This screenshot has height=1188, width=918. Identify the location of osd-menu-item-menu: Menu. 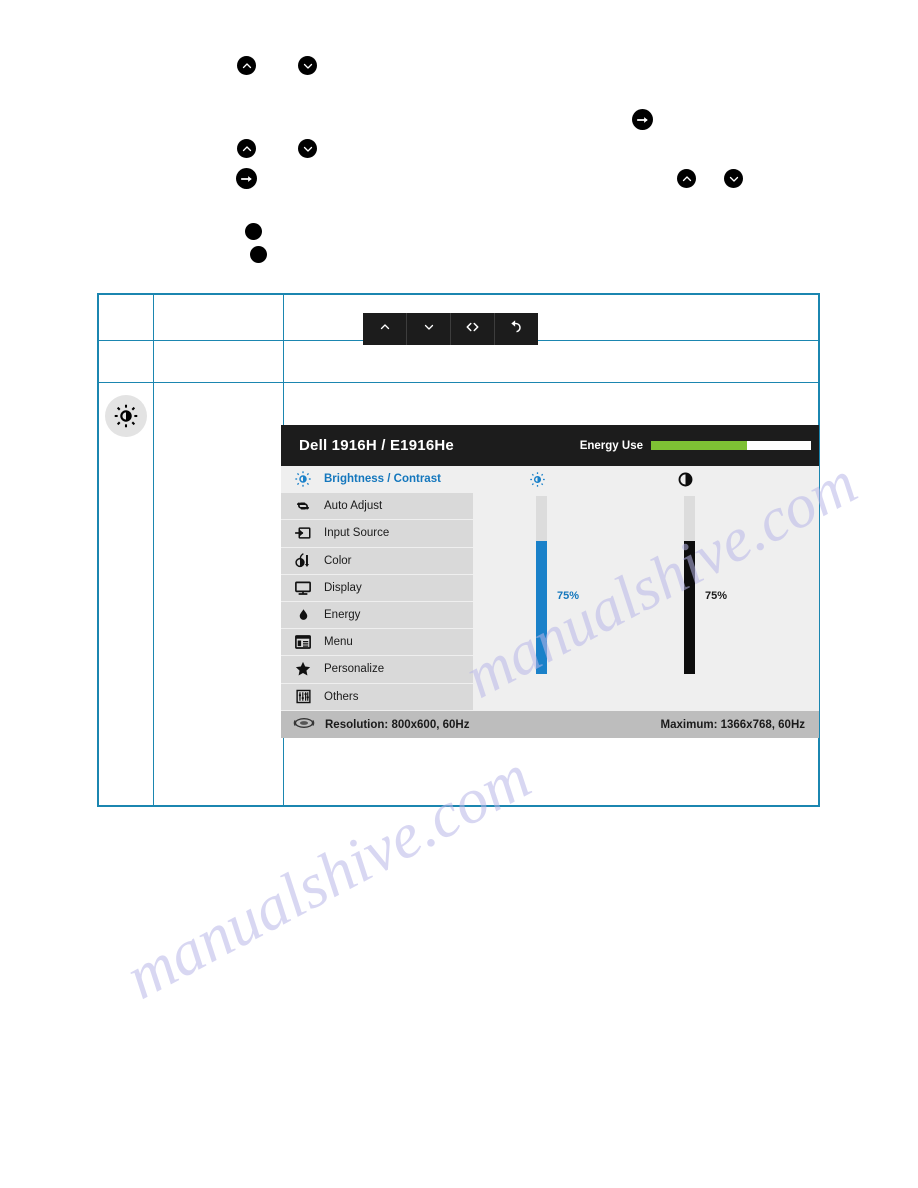
(377, 643).